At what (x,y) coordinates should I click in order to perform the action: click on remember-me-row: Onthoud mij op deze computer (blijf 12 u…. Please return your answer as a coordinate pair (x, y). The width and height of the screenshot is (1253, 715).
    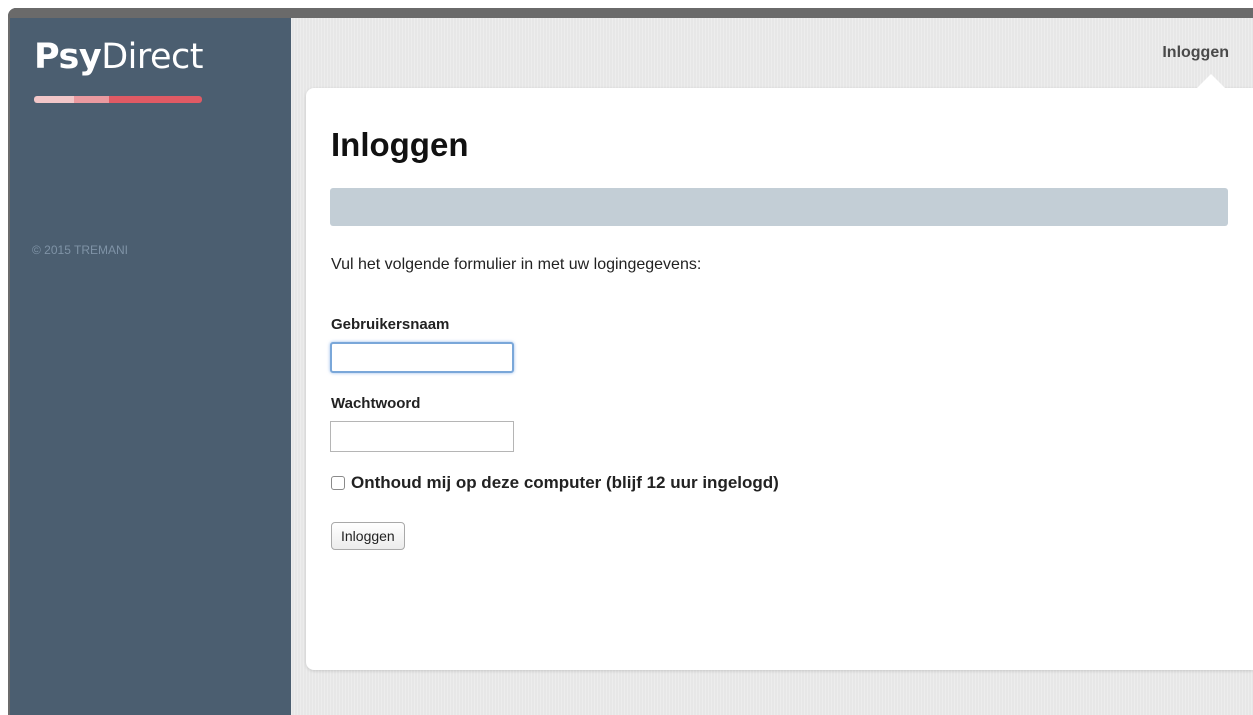
    Looking at the image, I should click on (555, 483).